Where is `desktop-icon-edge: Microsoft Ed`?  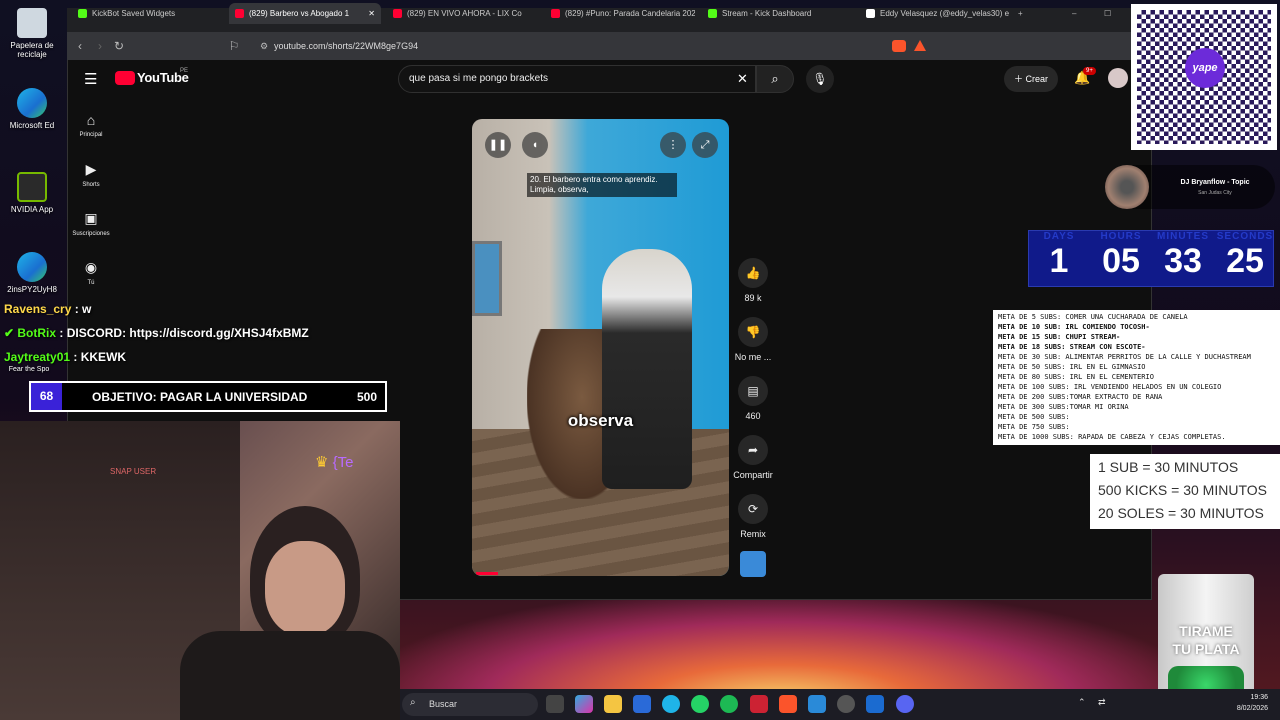 desktop-icon-edge: Microsoft Ed is located at coordinates (32, 109).